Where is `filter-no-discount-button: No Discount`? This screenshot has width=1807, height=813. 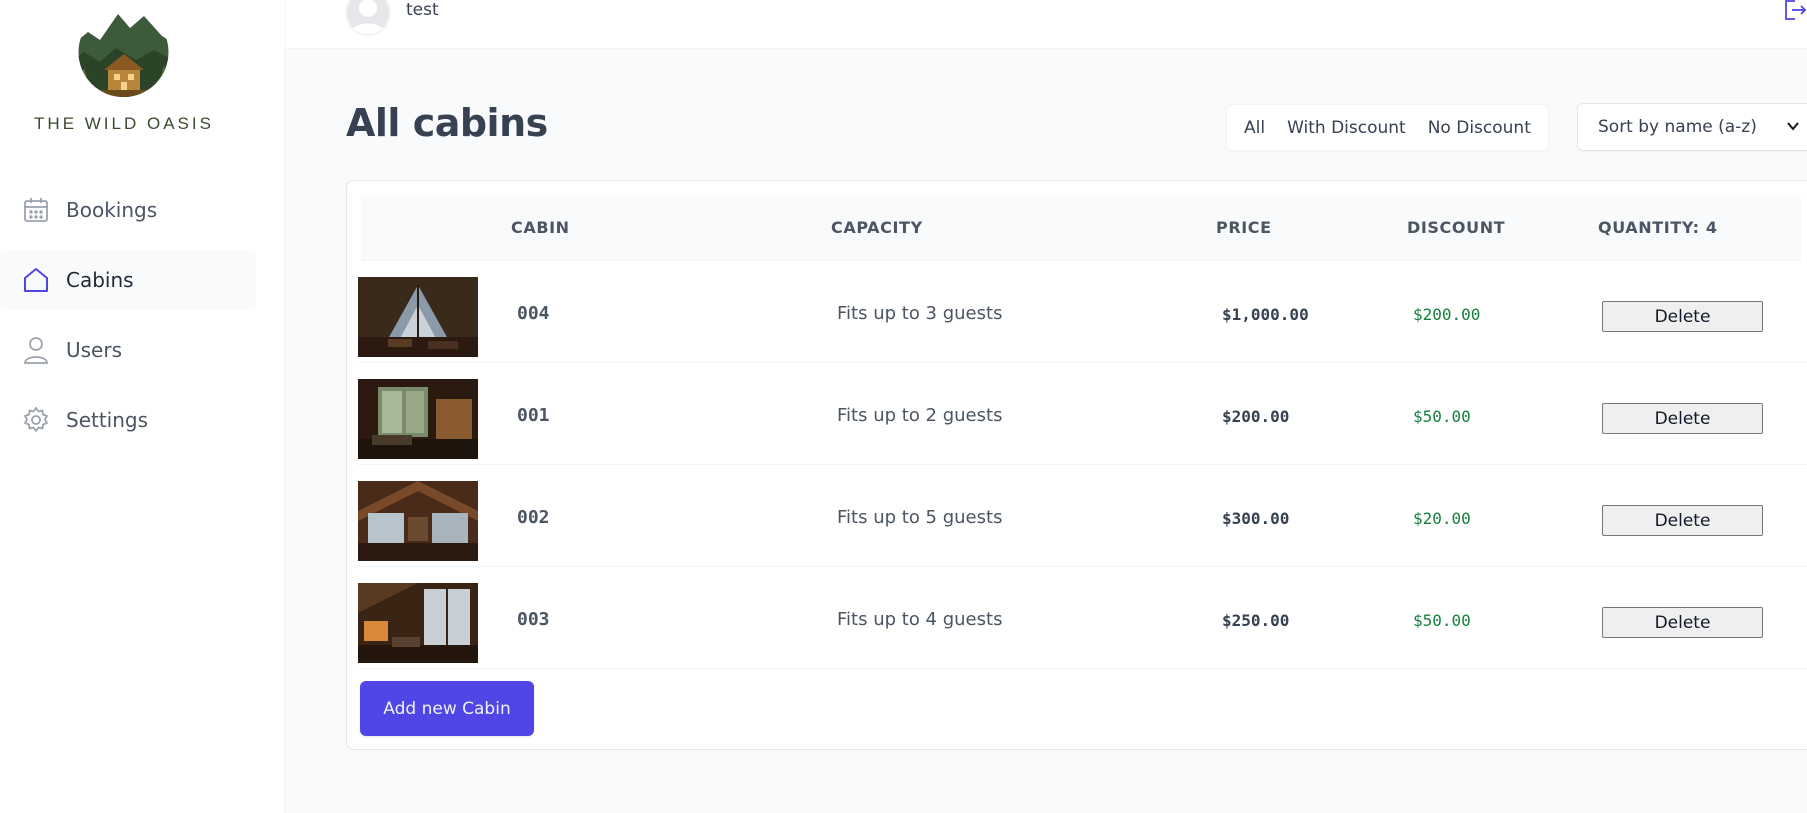
filter-no-discount-button: No Discount is located at coordinates (1479, 128).